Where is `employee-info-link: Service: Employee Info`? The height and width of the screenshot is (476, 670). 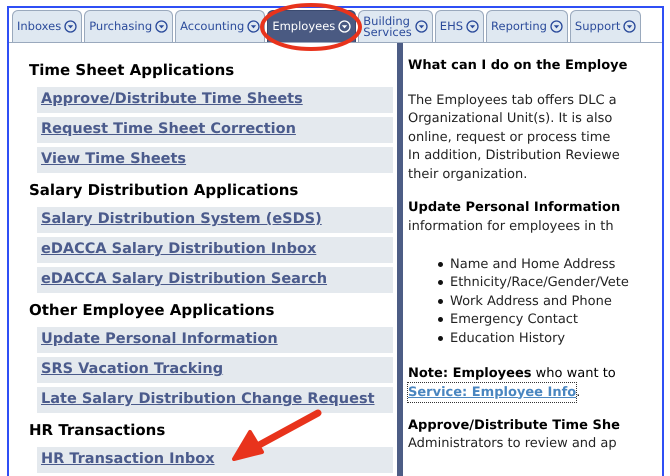
employee-info-link: Service: Employee Info is located at coordinates (492, 392).